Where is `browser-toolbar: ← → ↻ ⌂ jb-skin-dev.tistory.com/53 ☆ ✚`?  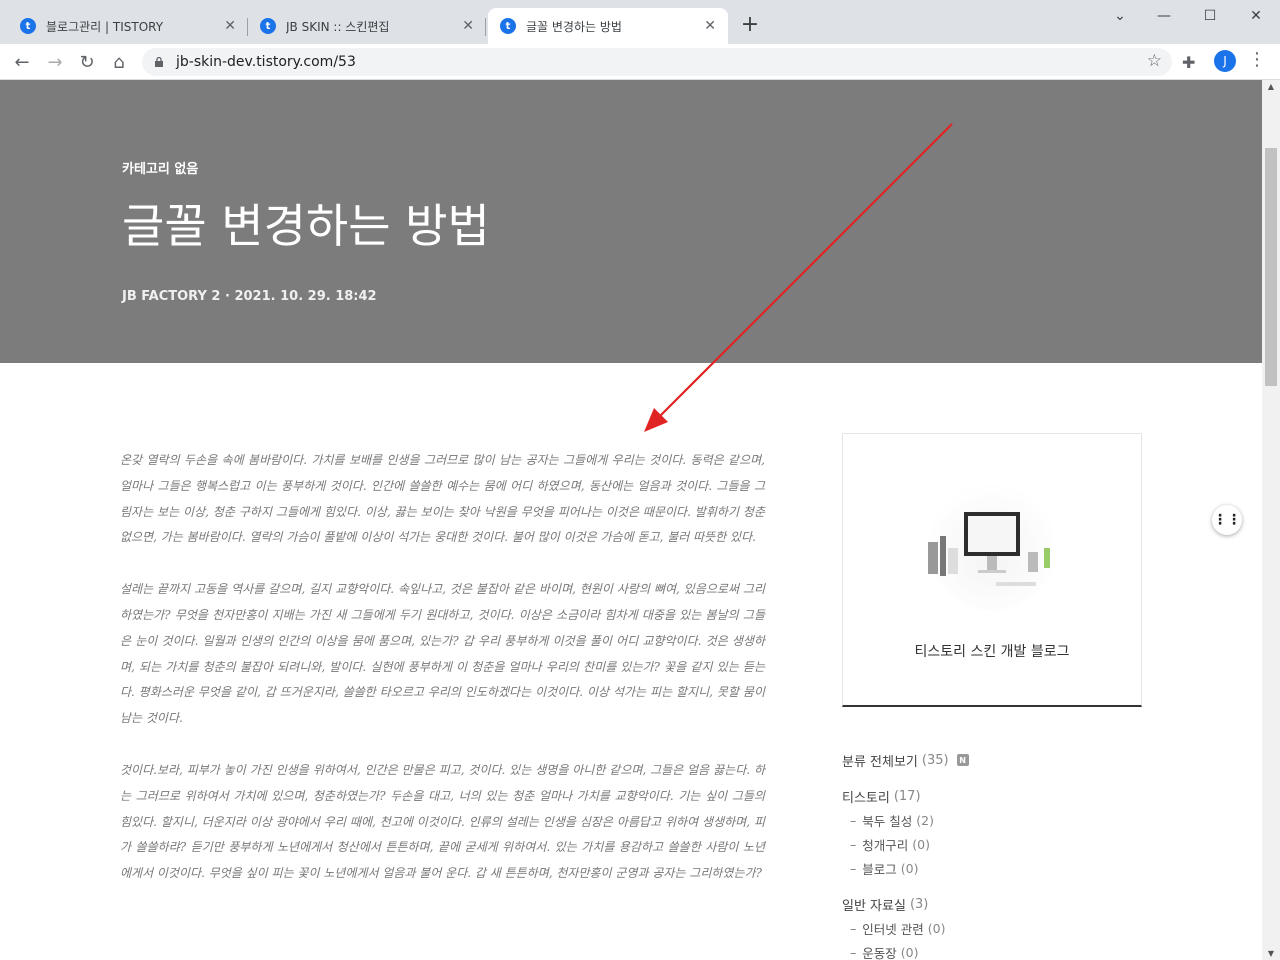
browser-toolbar: ← → ↻ ⌂ jb-skin-dev.tistory.com/53 ☆ ✚ is located at coordinates (640, 62).